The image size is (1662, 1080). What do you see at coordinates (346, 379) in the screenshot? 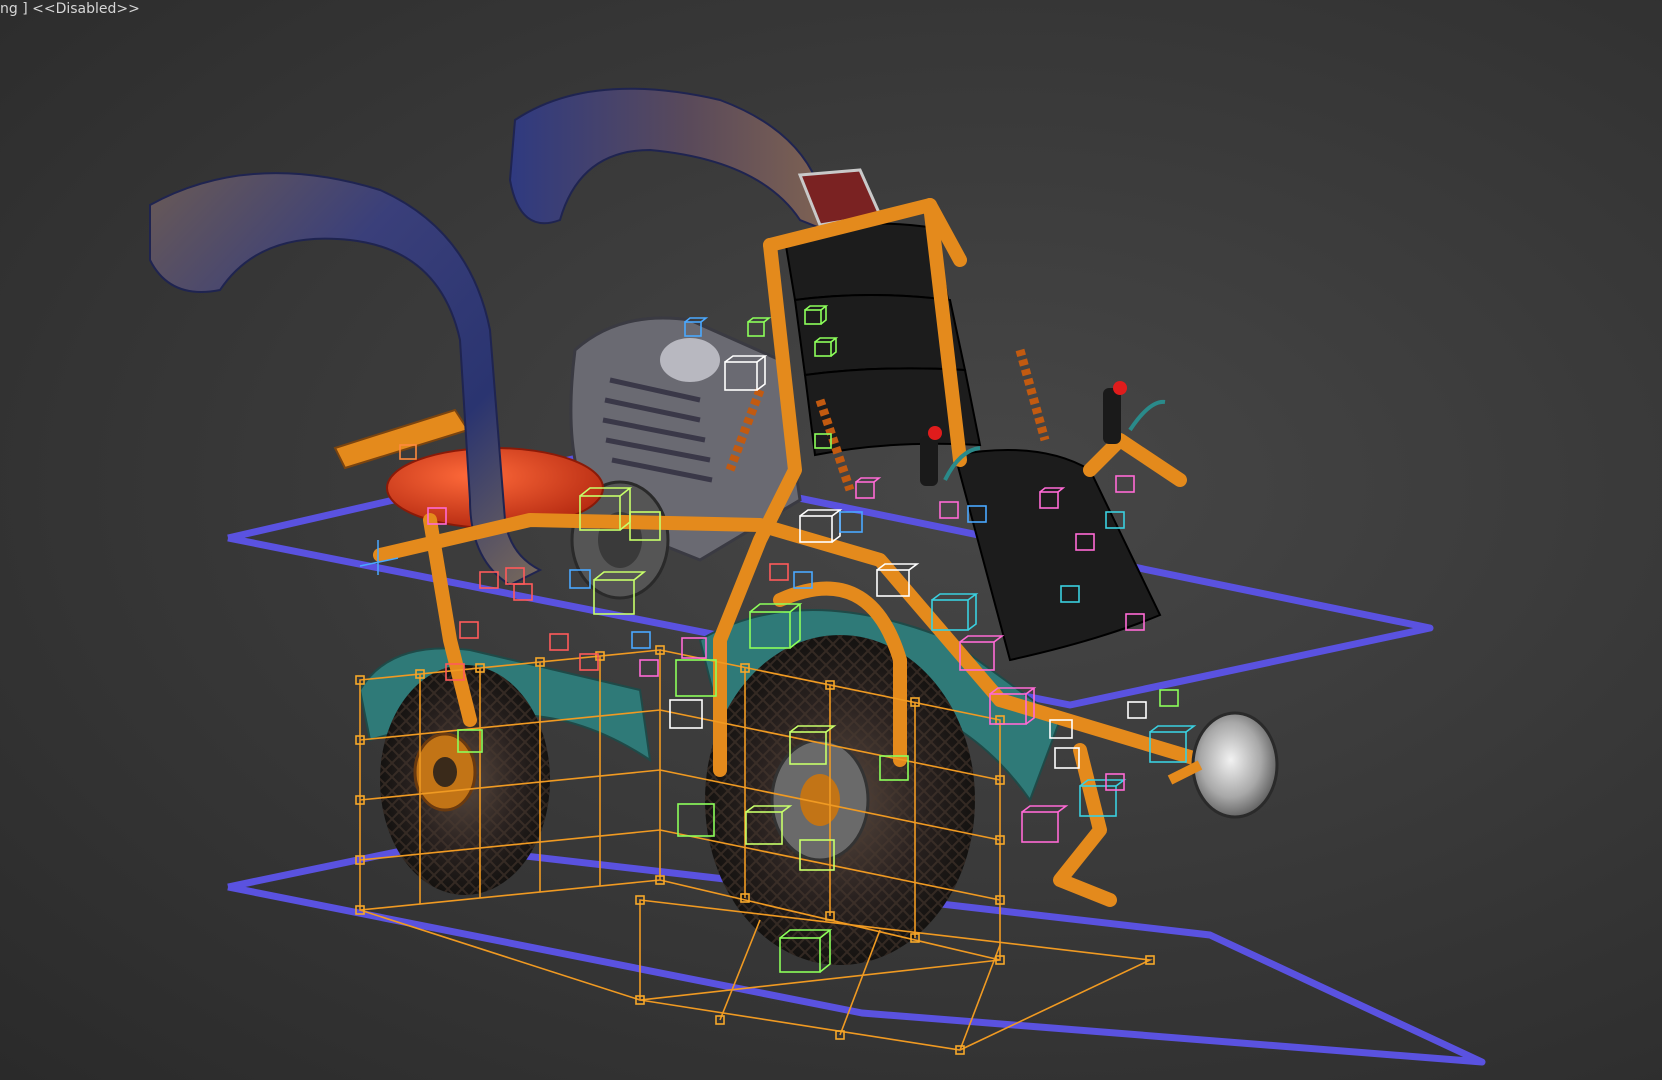
I see `exhaust-pipe-left` at bounding box center [346, 379].